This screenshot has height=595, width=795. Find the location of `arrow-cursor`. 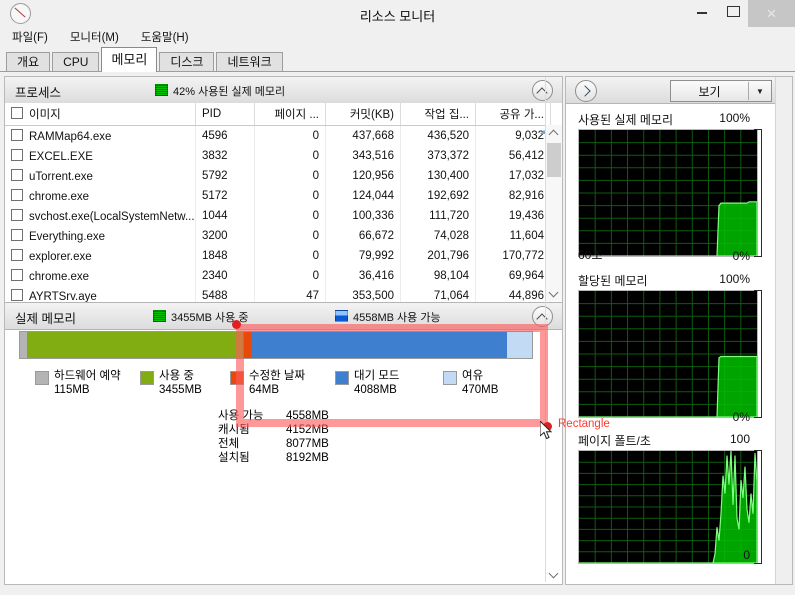

arrow-cursor is located at coordinates (546, 430).